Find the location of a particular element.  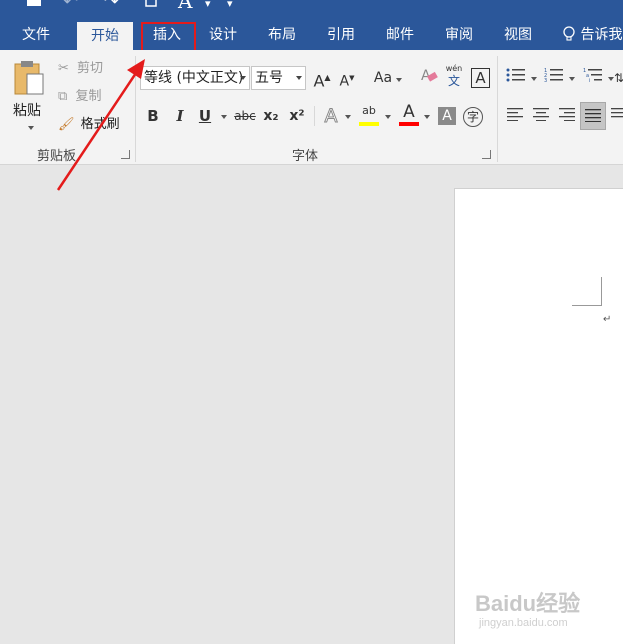

baidu-watermark-logo: Baidu经验 is located at coordinates (528, 603).